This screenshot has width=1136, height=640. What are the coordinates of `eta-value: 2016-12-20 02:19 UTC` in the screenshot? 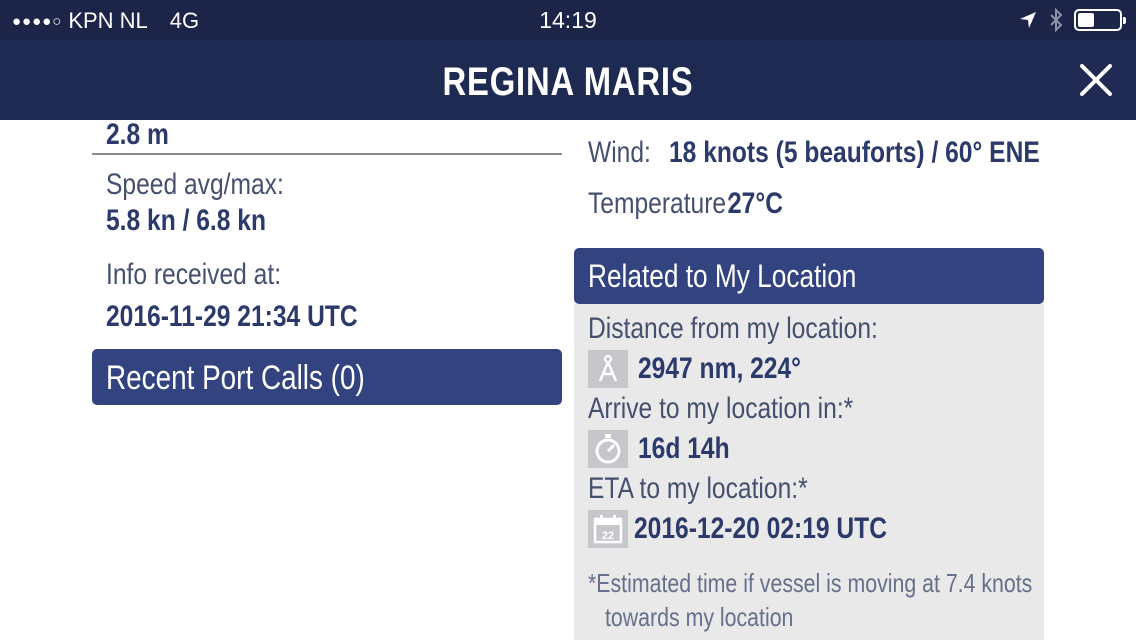 It's located at (760, 528).